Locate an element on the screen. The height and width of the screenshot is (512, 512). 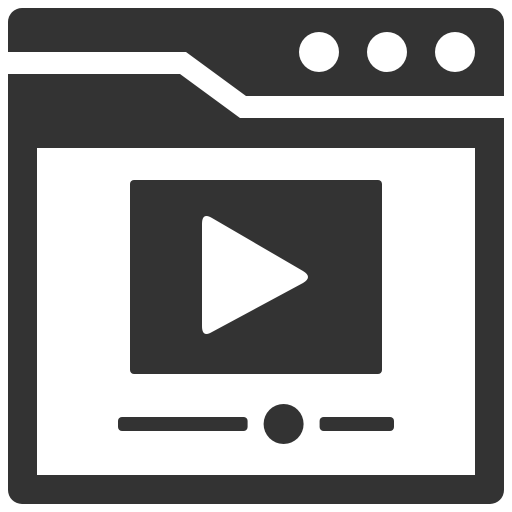
window-control-dot-3-icon is located at coordinates (455, 52).